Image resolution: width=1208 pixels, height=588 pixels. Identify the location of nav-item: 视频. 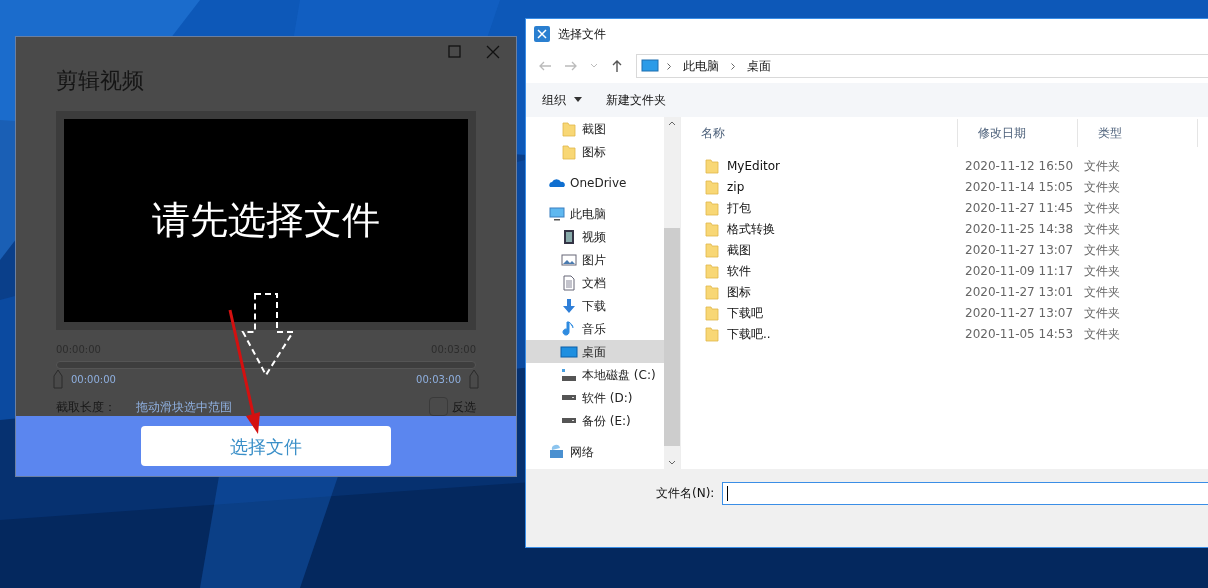
(595, 236).